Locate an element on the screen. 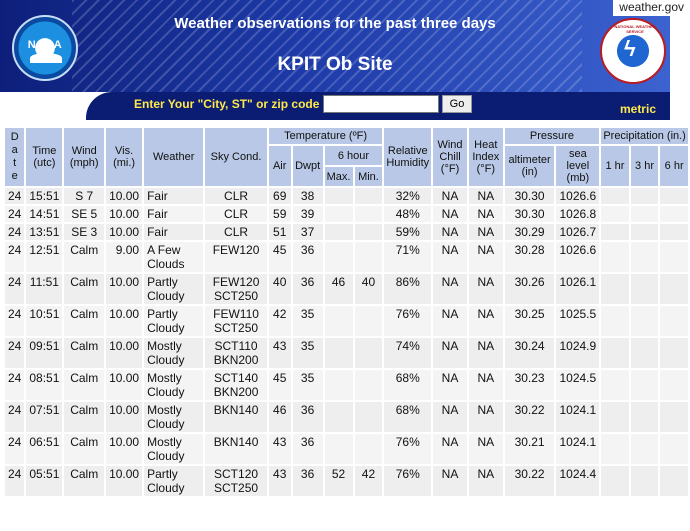  col-air: Air is located at coordinates (279, 166).